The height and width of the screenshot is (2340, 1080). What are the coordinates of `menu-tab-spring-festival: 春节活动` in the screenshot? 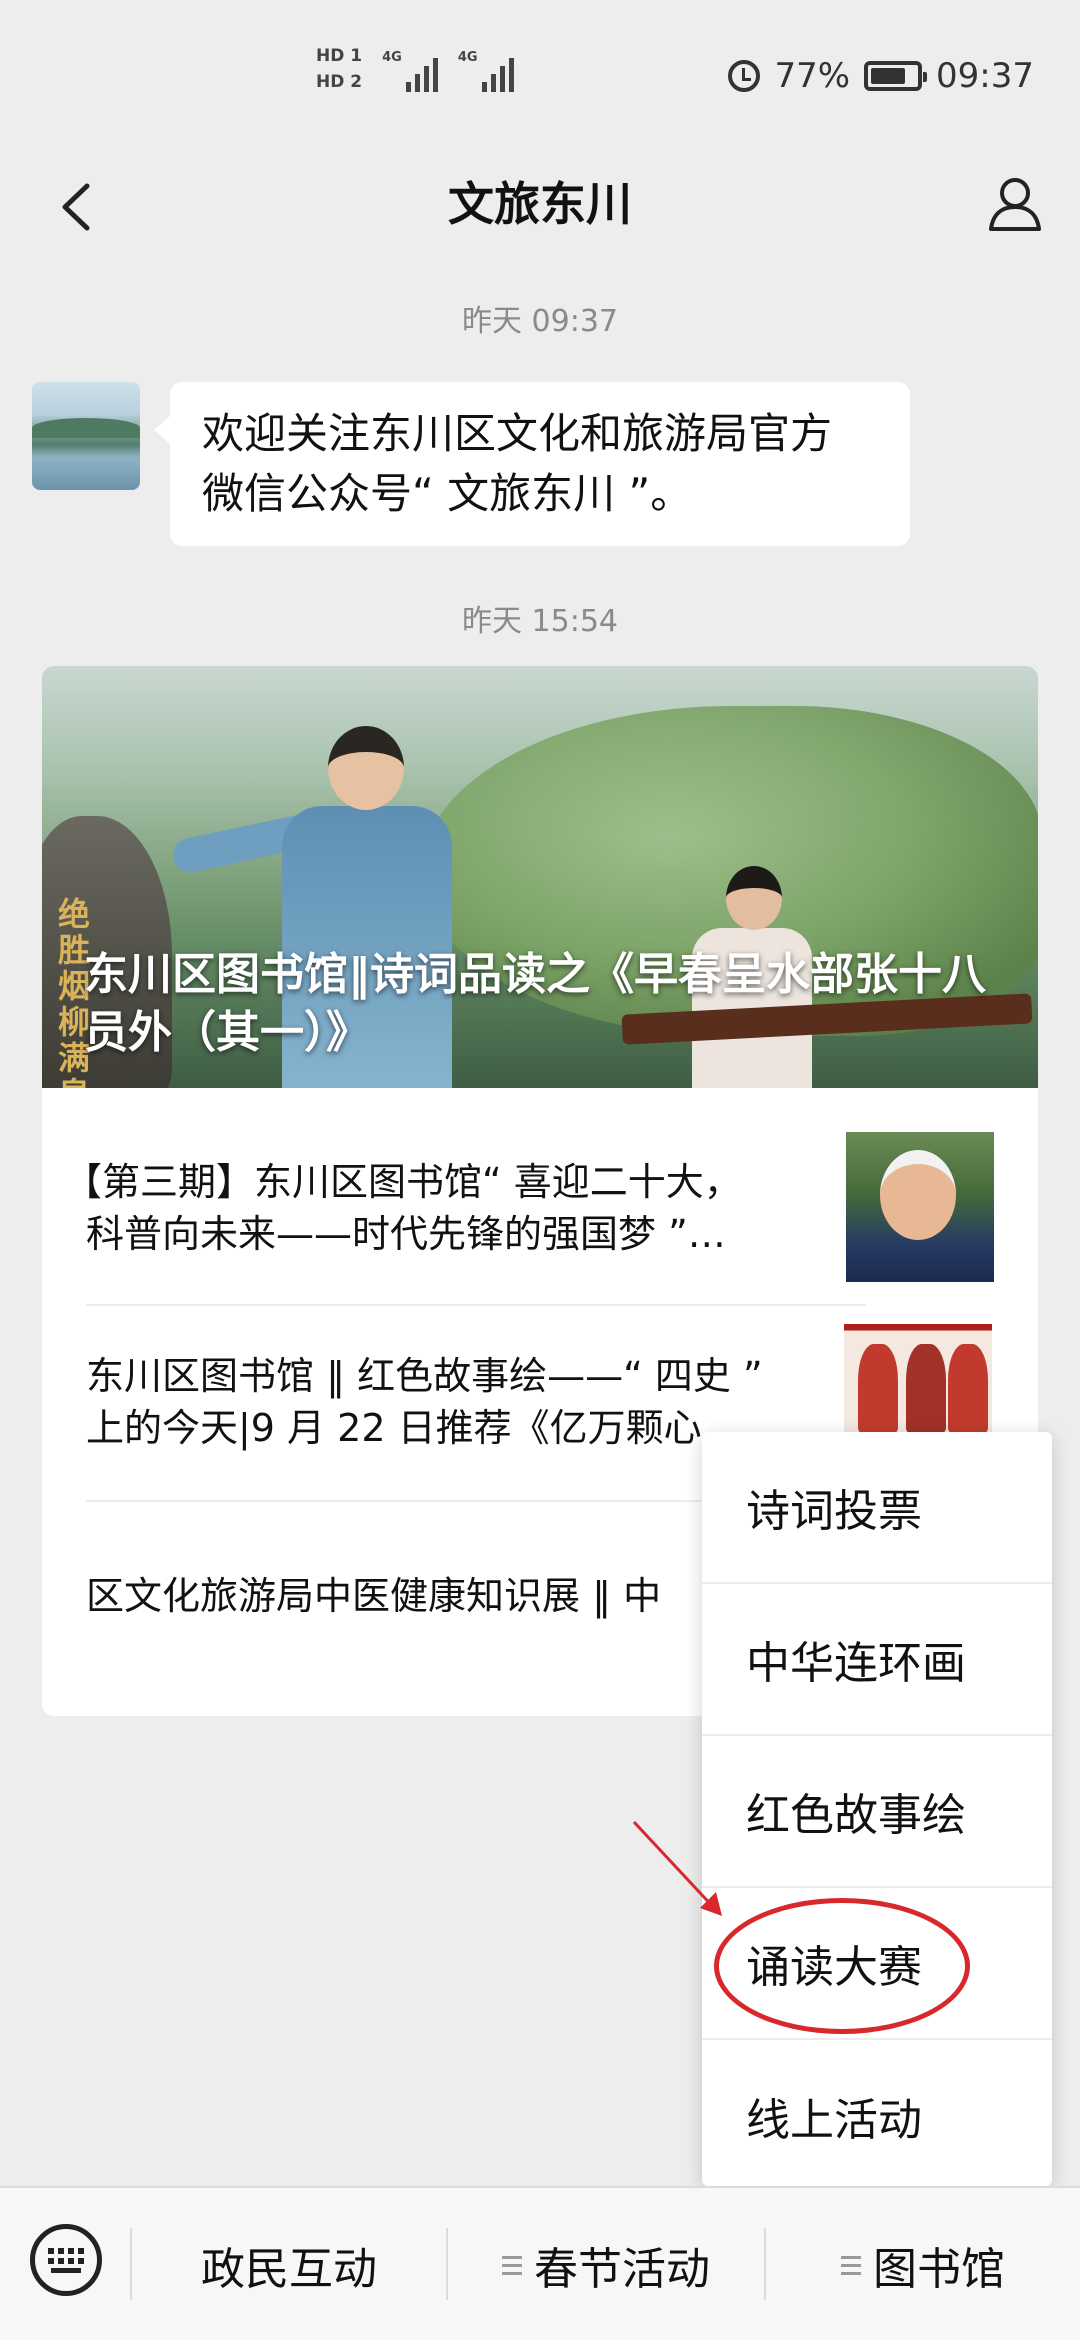 It's located at (606, 2264).